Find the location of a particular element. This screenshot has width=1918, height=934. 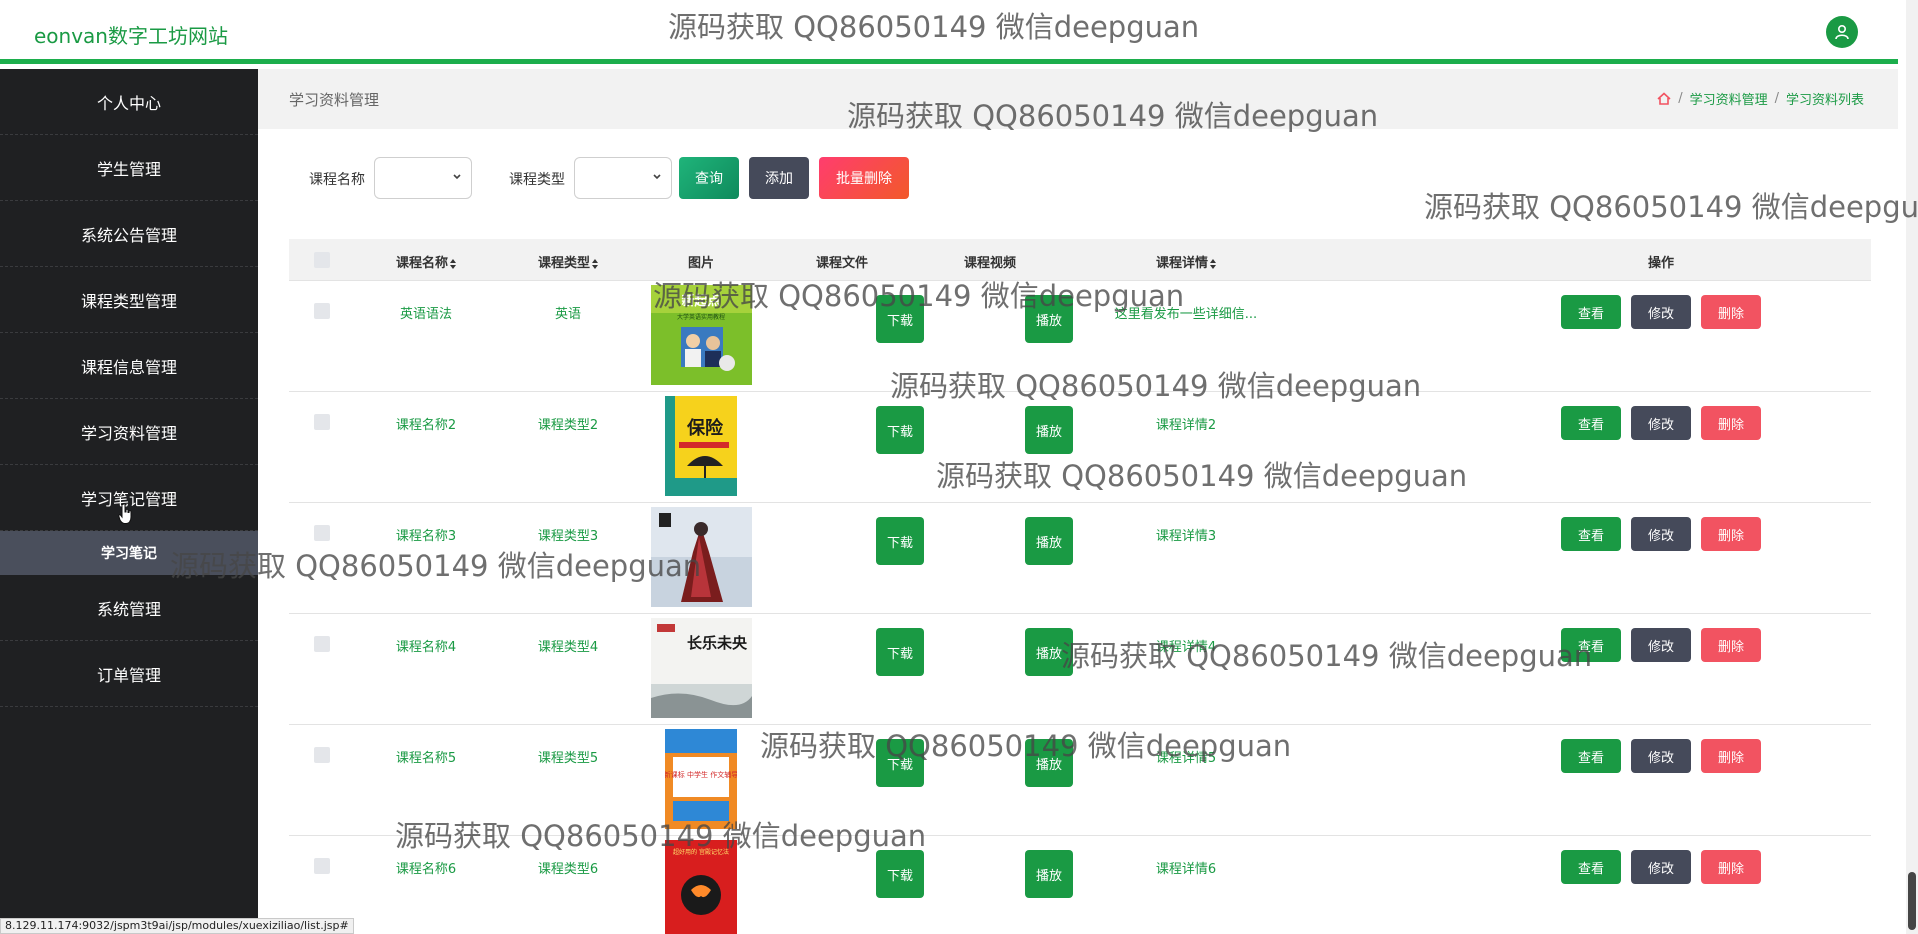

brand-title: eonvan数字工坊网站 is located at coordinates (131, 34).